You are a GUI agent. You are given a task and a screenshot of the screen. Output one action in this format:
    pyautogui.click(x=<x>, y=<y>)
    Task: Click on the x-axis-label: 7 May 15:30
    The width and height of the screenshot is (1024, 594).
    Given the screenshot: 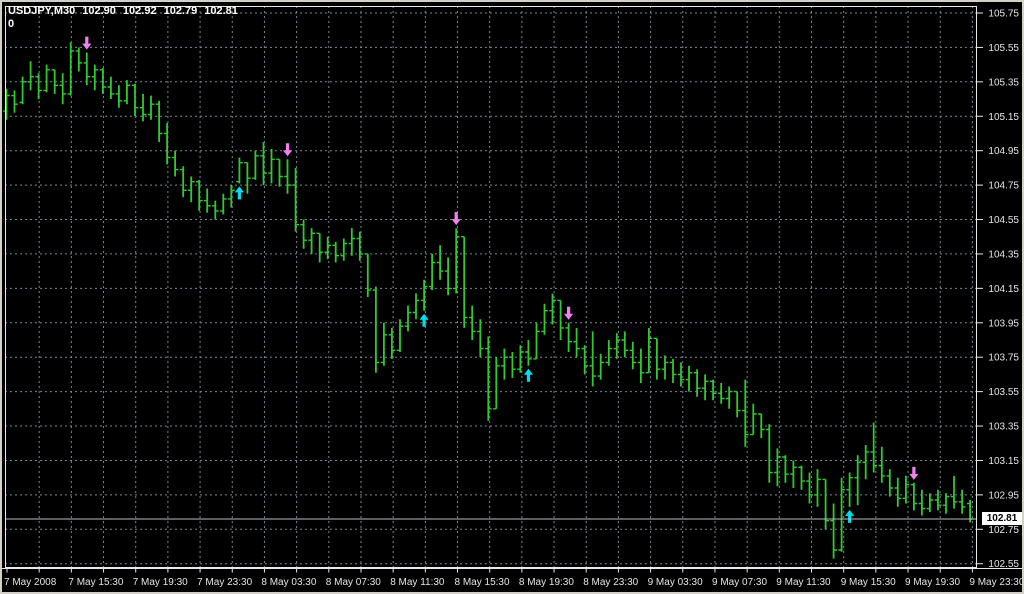 What is the action you would take?
    pyautogui.click(x=95, y=582)
    